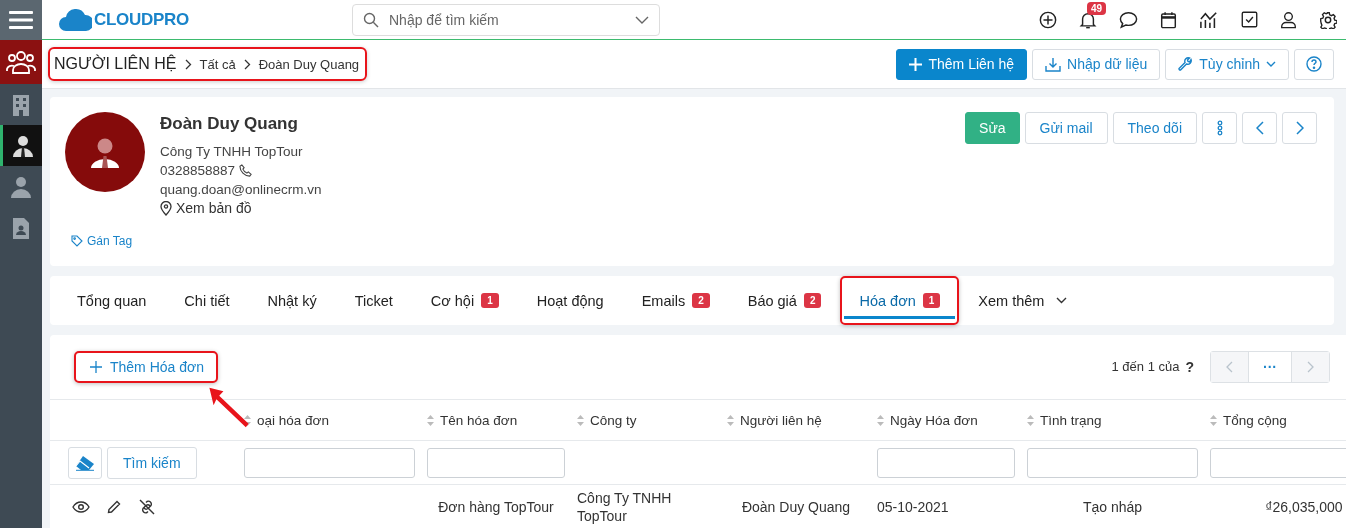 The height and width of the screenshot is (528, 1346). Describe the element at coordinates (675, 300) in the screenshot. I see `tab: Emails 2` at that location.